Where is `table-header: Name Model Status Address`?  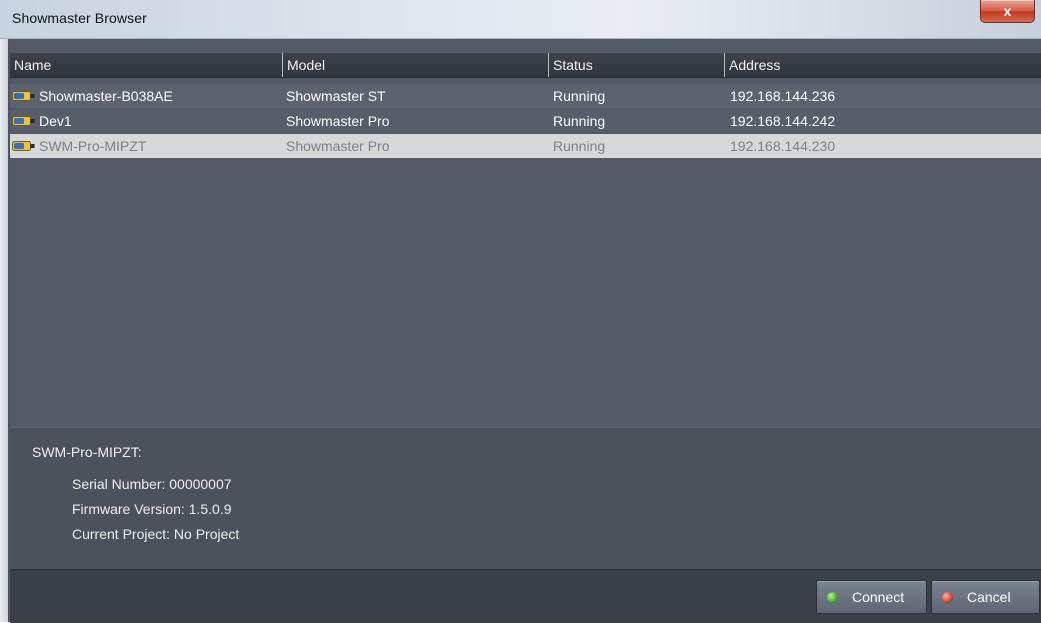
table-header: Name Model Status Address is located at coordinates (525, 65).